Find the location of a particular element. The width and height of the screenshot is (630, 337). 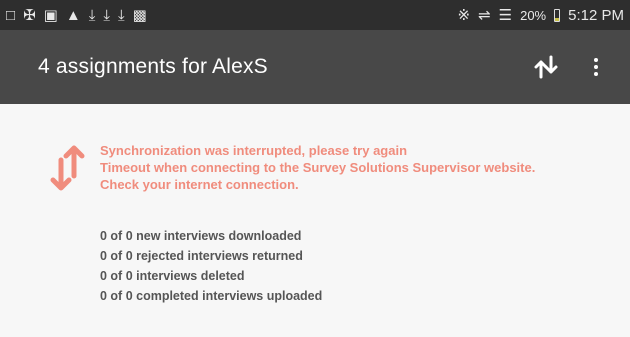

sync-button is located at coordinates (546, 67).